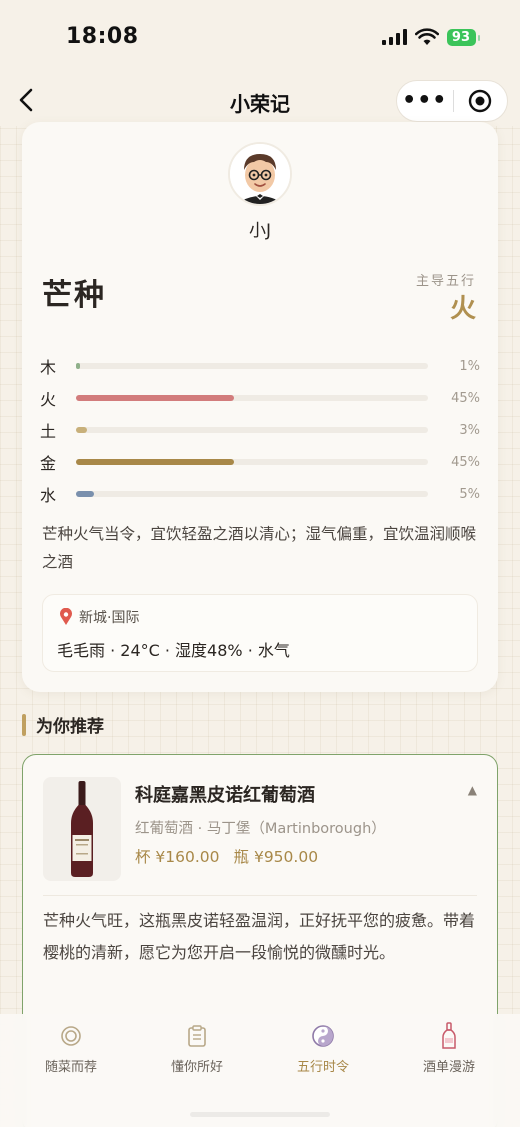 This screenshot has height=1127, width=520. Describe the element at coordinates (323, 1048) in the screenshot. I see `tab-five-elements: 五行时令` at that location.